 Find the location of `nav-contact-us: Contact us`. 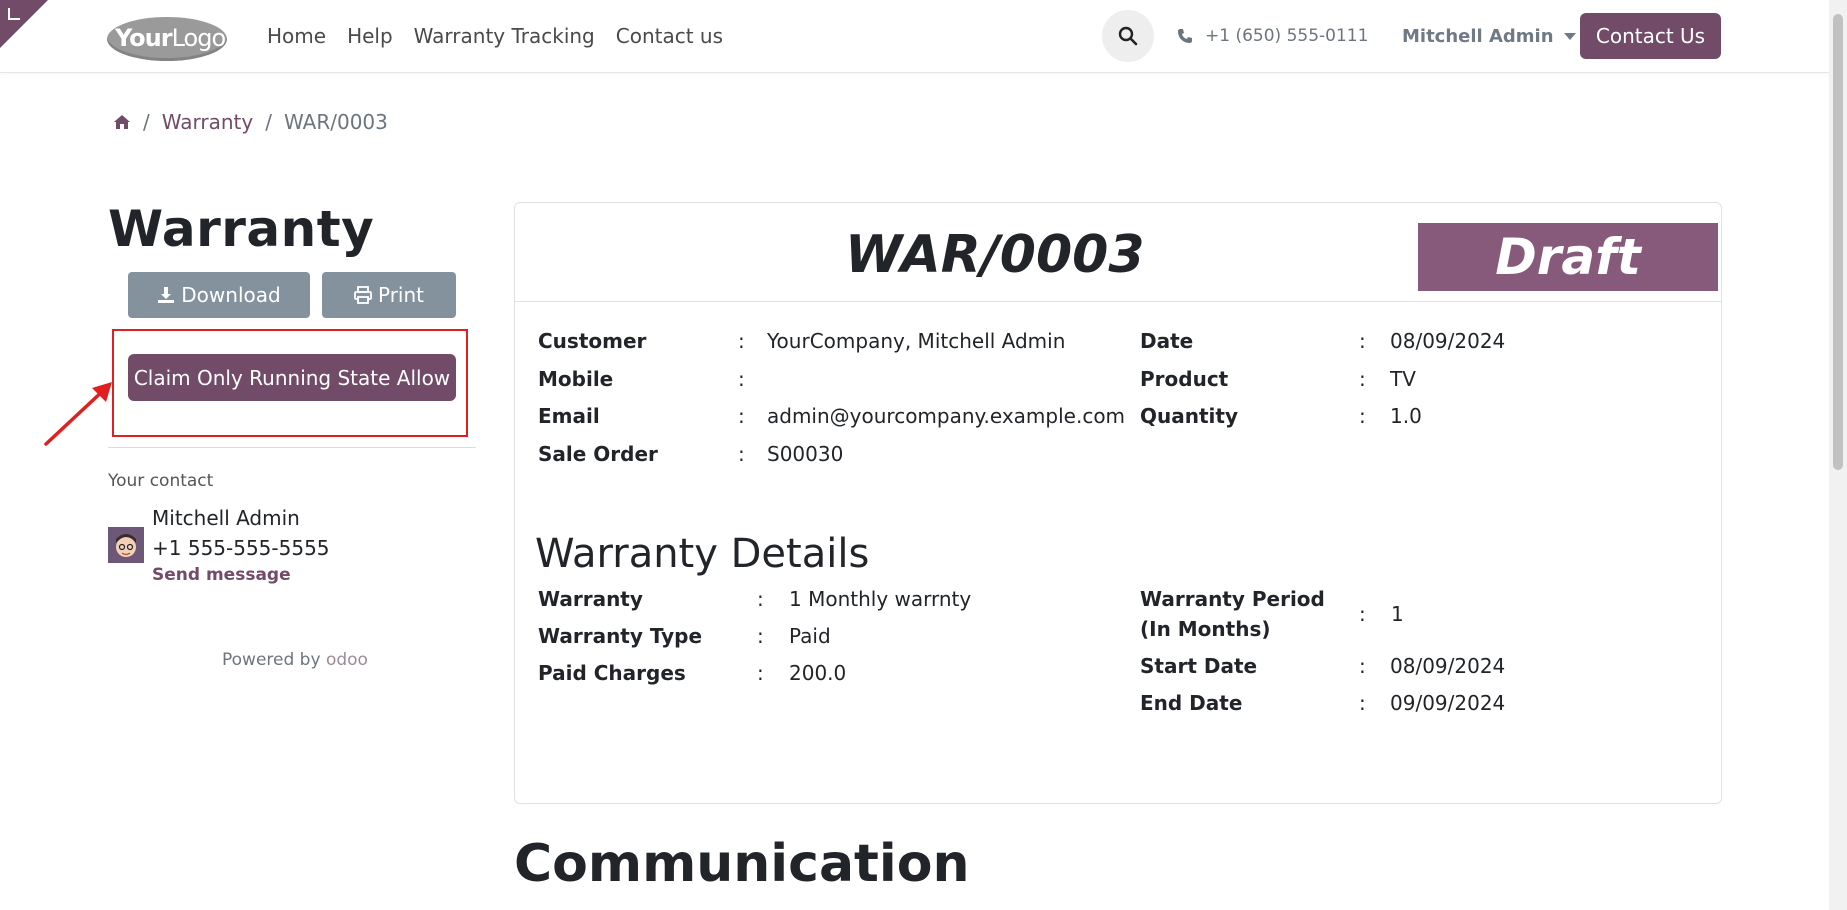

nav-contact-us: Contact us is located at coordinates (669, 36).